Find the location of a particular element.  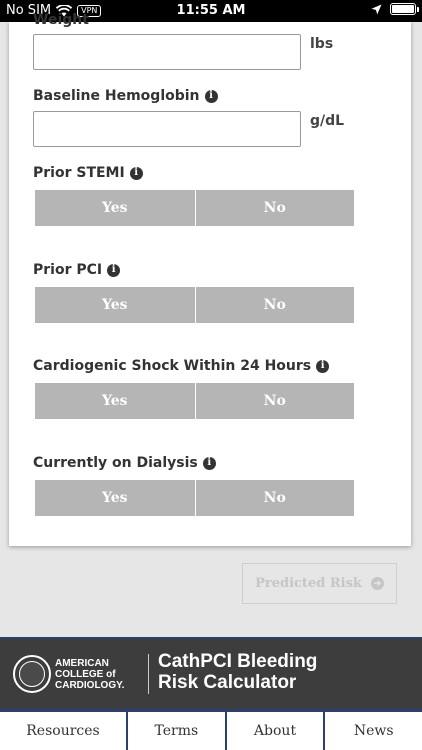

org-line-2: COLLEGE of is located at coordinates (85, 674).